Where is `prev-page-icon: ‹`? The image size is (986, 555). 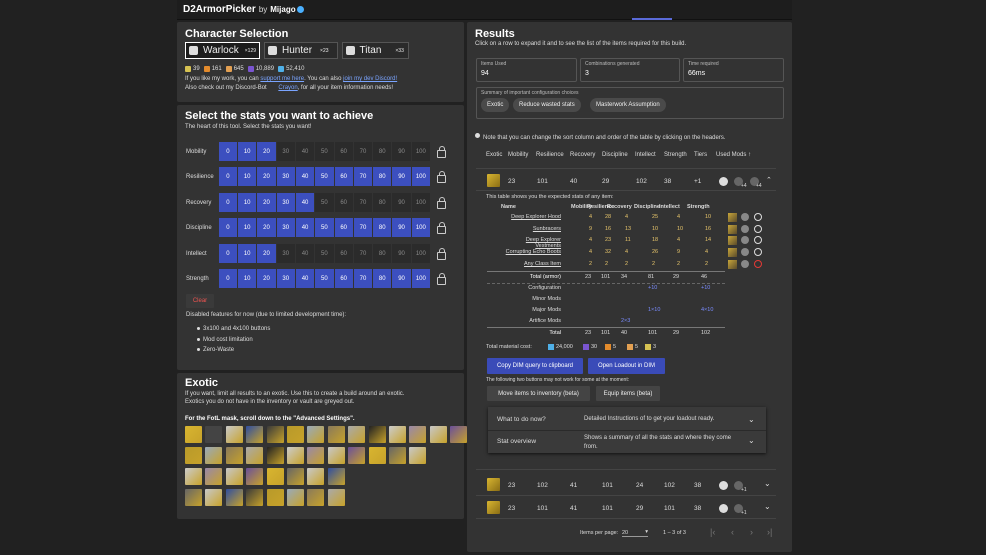
prev-page-icon: ‹ is located at coordinates (732, 532).